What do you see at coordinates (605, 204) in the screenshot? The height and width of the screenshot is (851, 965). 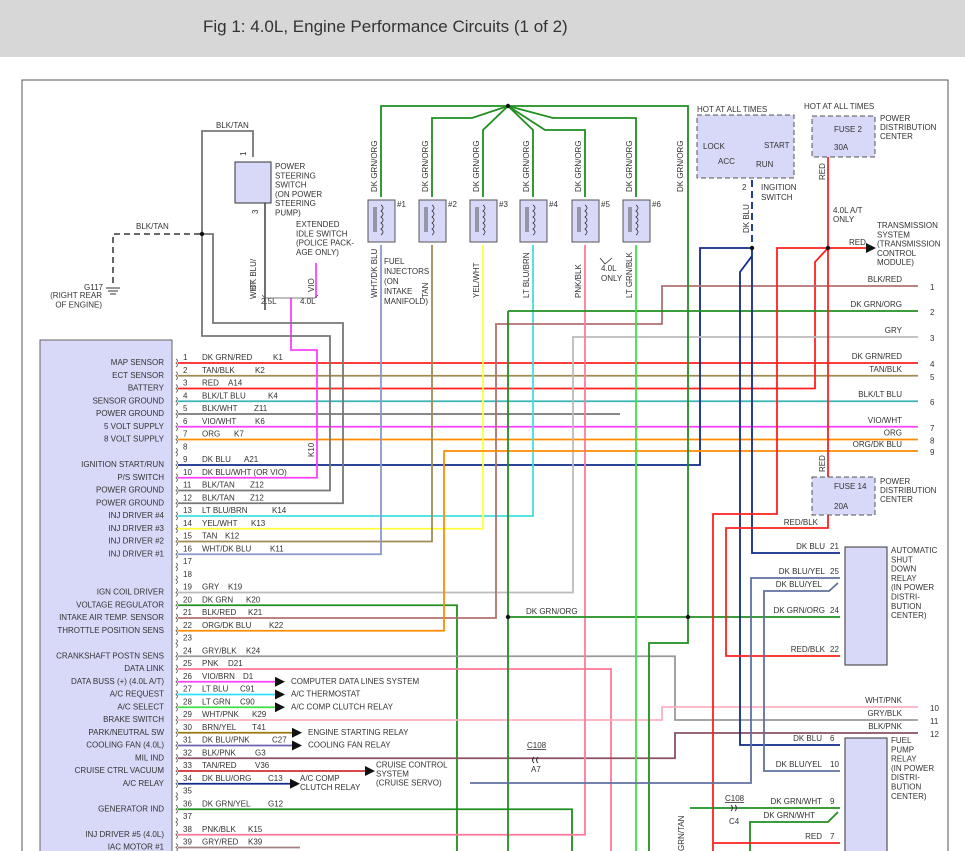 I see `injector-number: #5` at bounding box center [605, 204].